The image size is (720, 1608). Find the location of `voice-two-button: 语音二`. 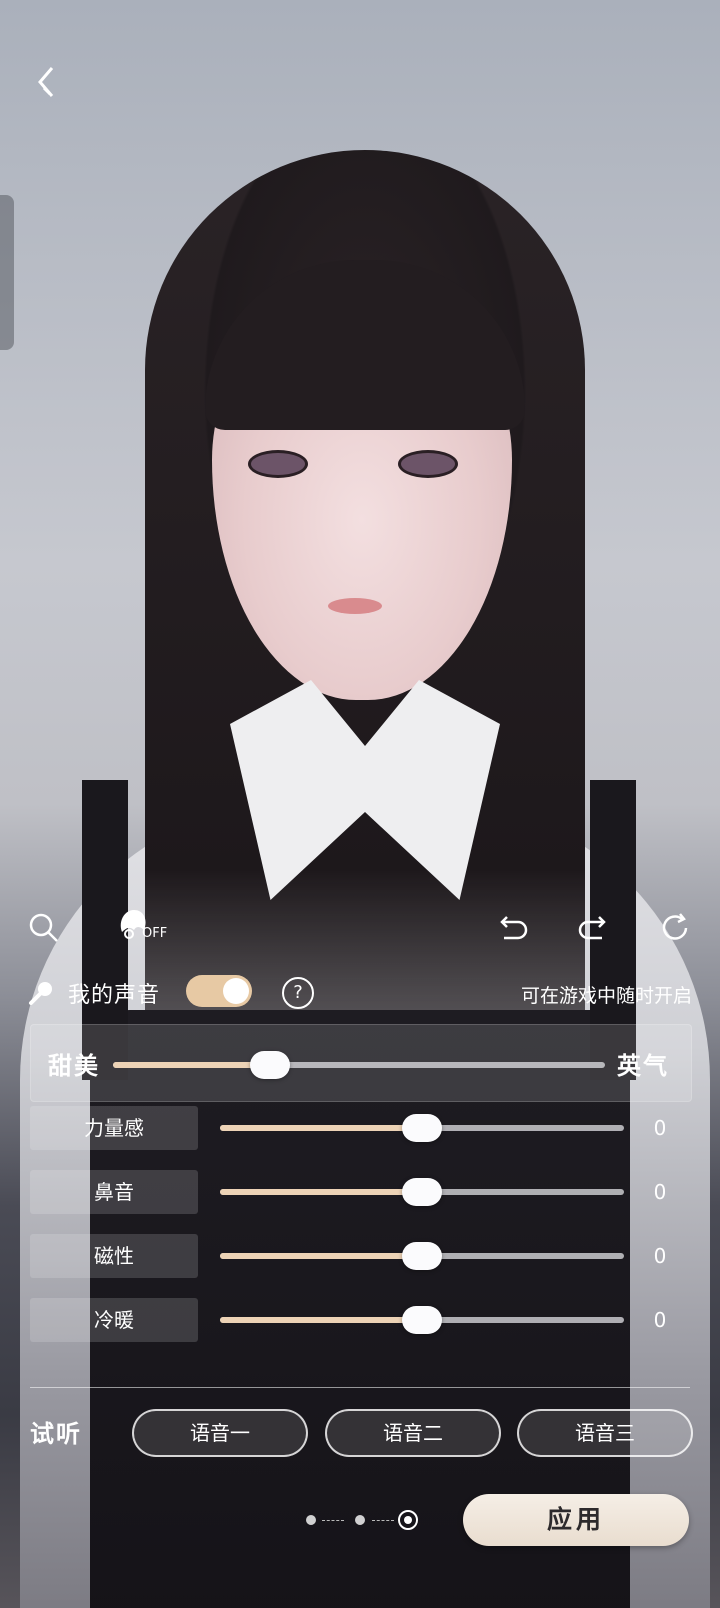

voice-two-button: 语音二 is located at coordinates (413, 1433).